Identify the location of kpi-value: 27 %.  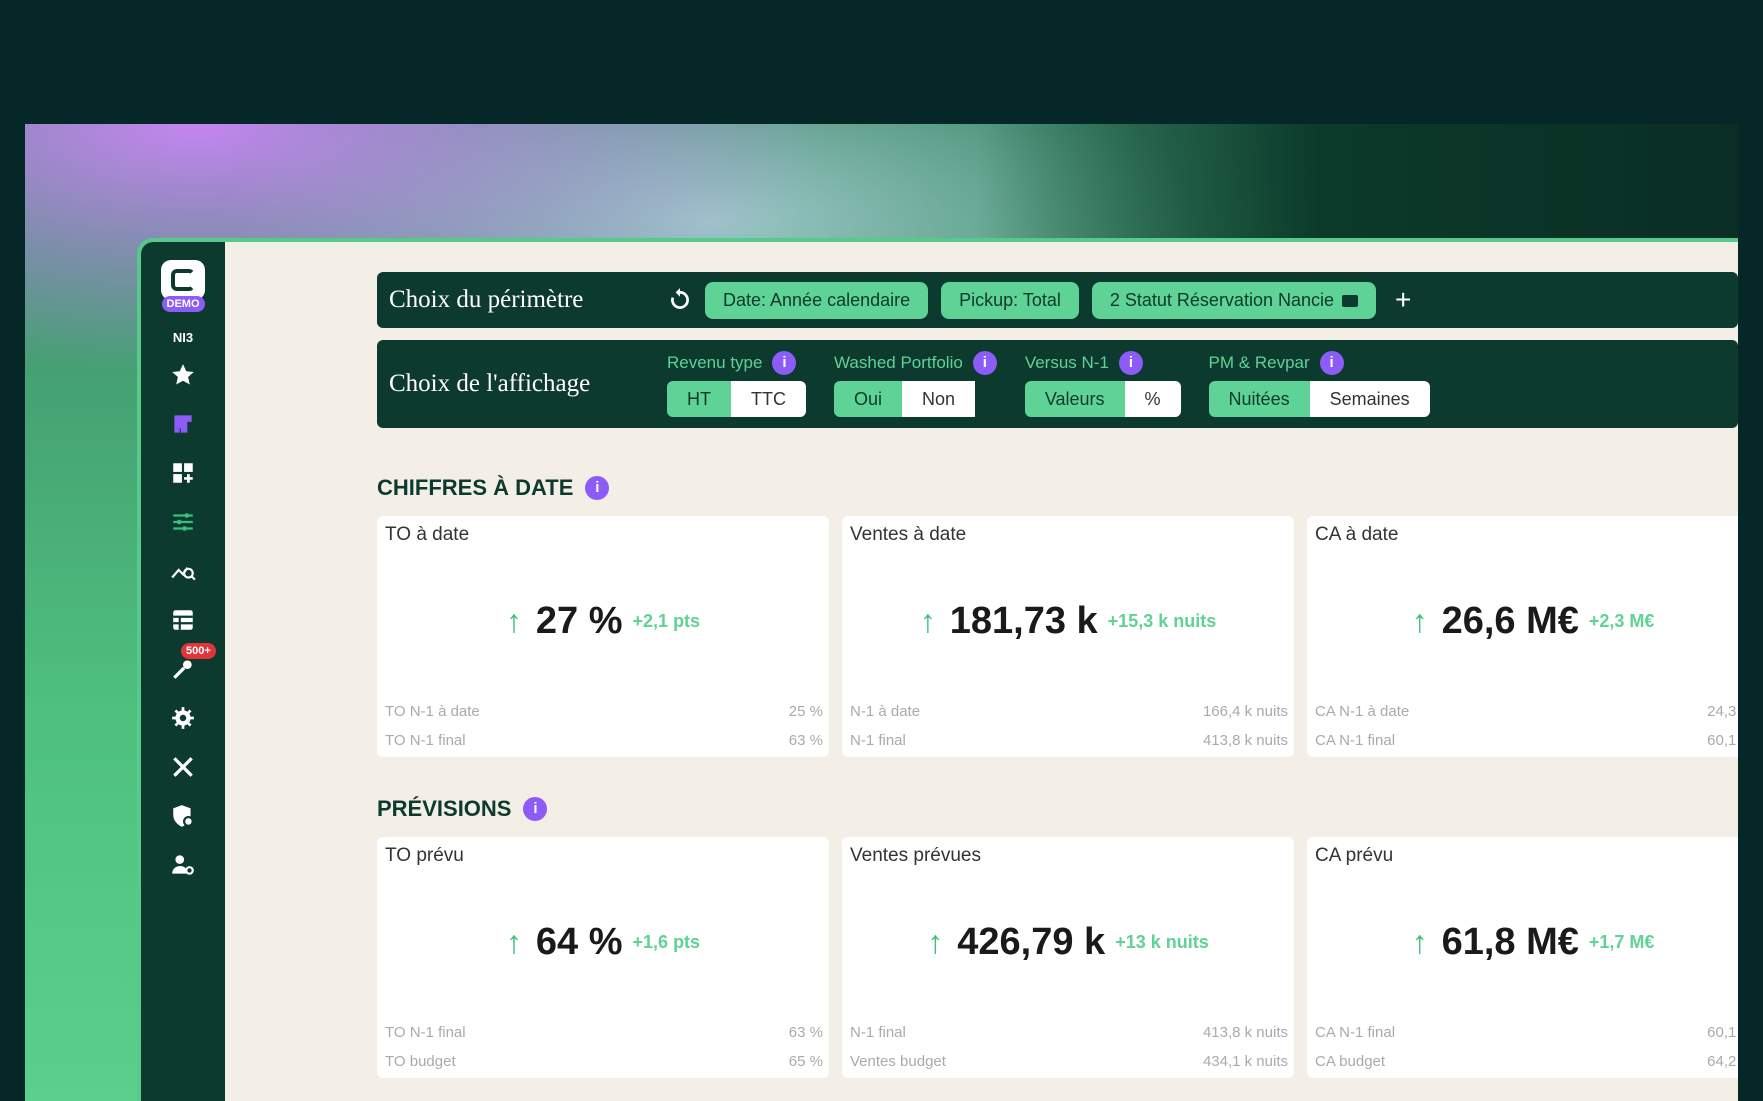
(579, 621).